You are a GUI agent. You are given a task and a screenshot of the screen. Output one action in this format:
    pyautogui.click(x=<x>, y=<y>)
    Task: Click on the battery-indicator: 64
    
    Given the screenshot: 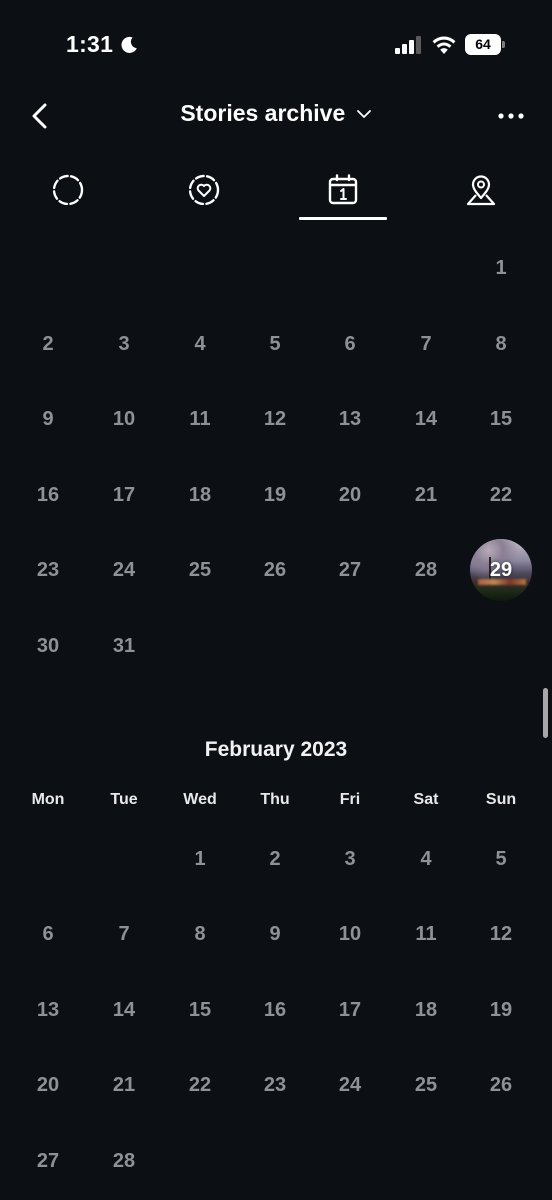 What is the action you would take?
    pyautogui.click(x=485, y=44)
    